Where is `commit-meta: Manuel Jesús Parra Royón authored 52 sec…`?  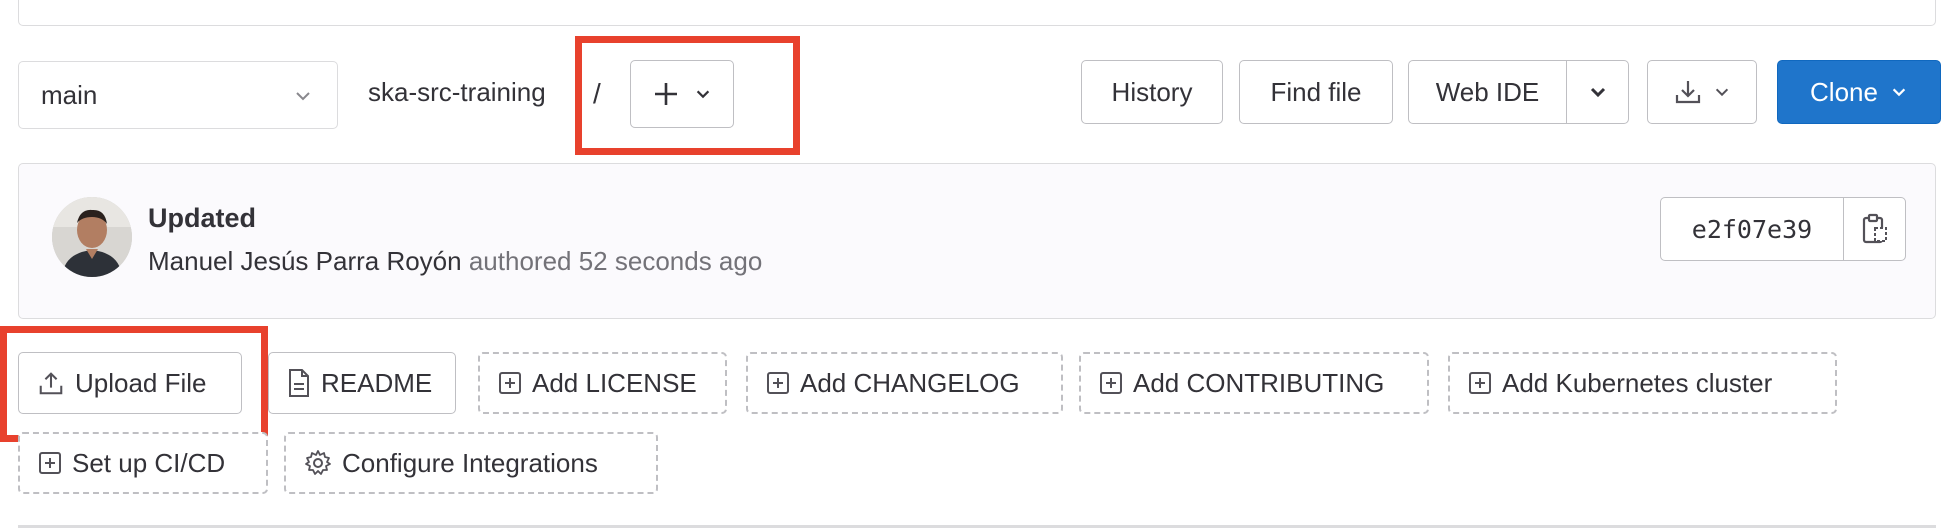 commit-meta: Manuel Jesús Parra Royón authored 52 sec… is located at coordinates (455, 261).